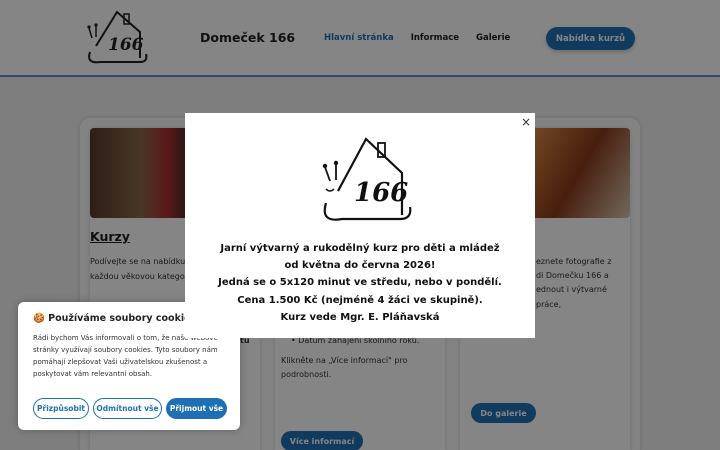 This screenshot has width=720, height=450. Describe the element at coordinates (196, 408) in the screenshot. I see `cookie-accept-button: Přijmout vše` at that location.